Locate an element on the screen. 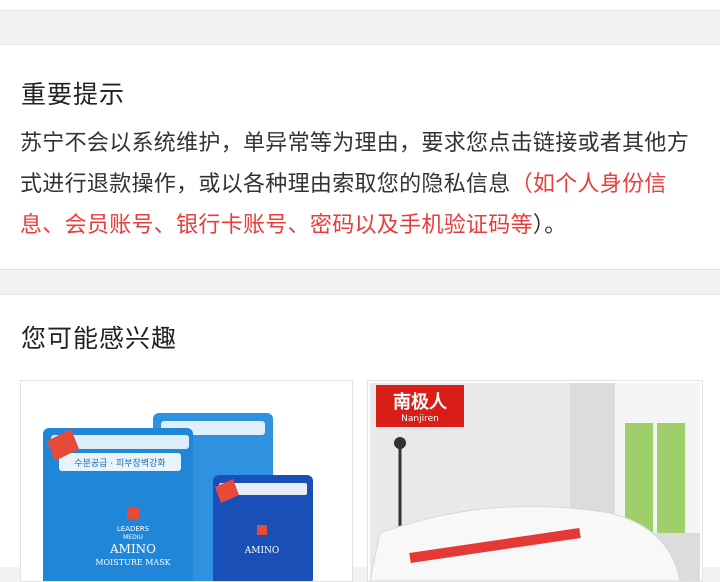 The height and width of the screenshot is (582, 720). mask-brand-sub: MEDIU is located at coordinates (133, 537).